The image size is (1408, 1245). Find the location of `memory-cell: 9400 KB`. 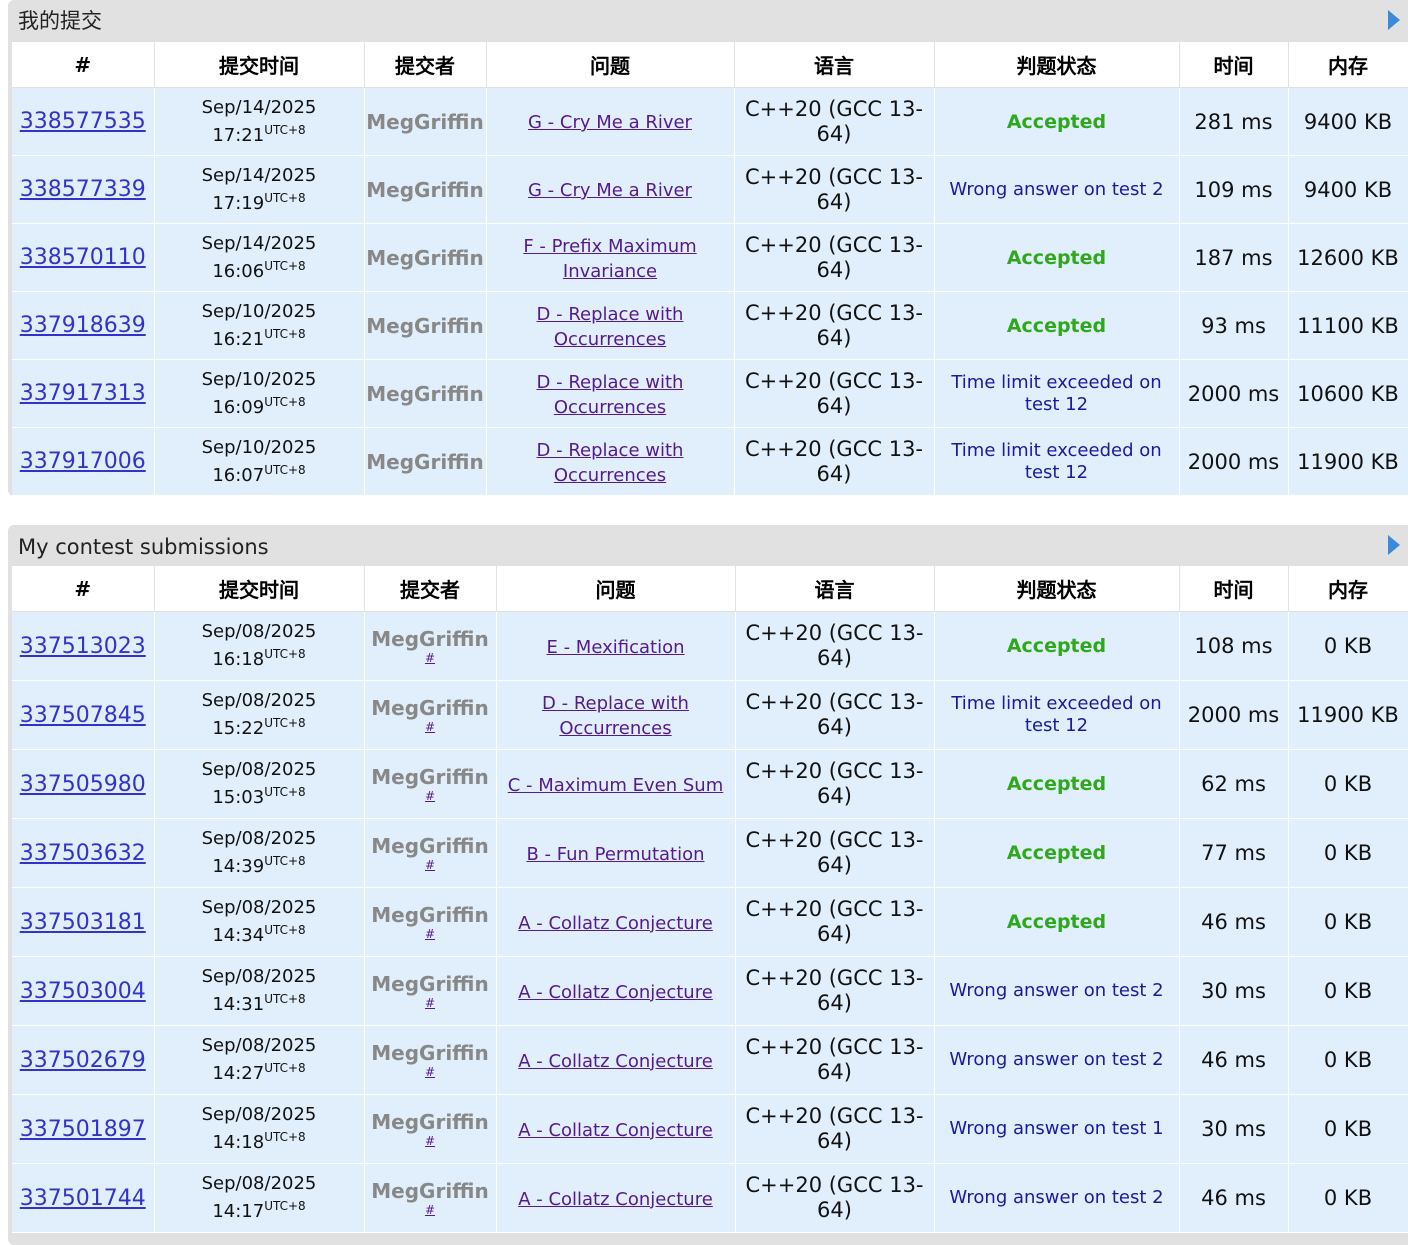

memory-cell: 9400 KB is located at coordinates (1348, 189).